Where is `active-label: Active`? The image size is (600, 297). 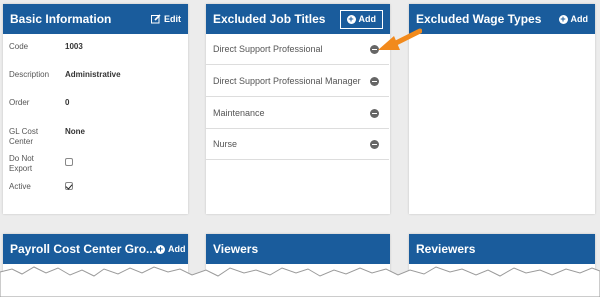
active-label: Active is located at coordinates (20, 186).